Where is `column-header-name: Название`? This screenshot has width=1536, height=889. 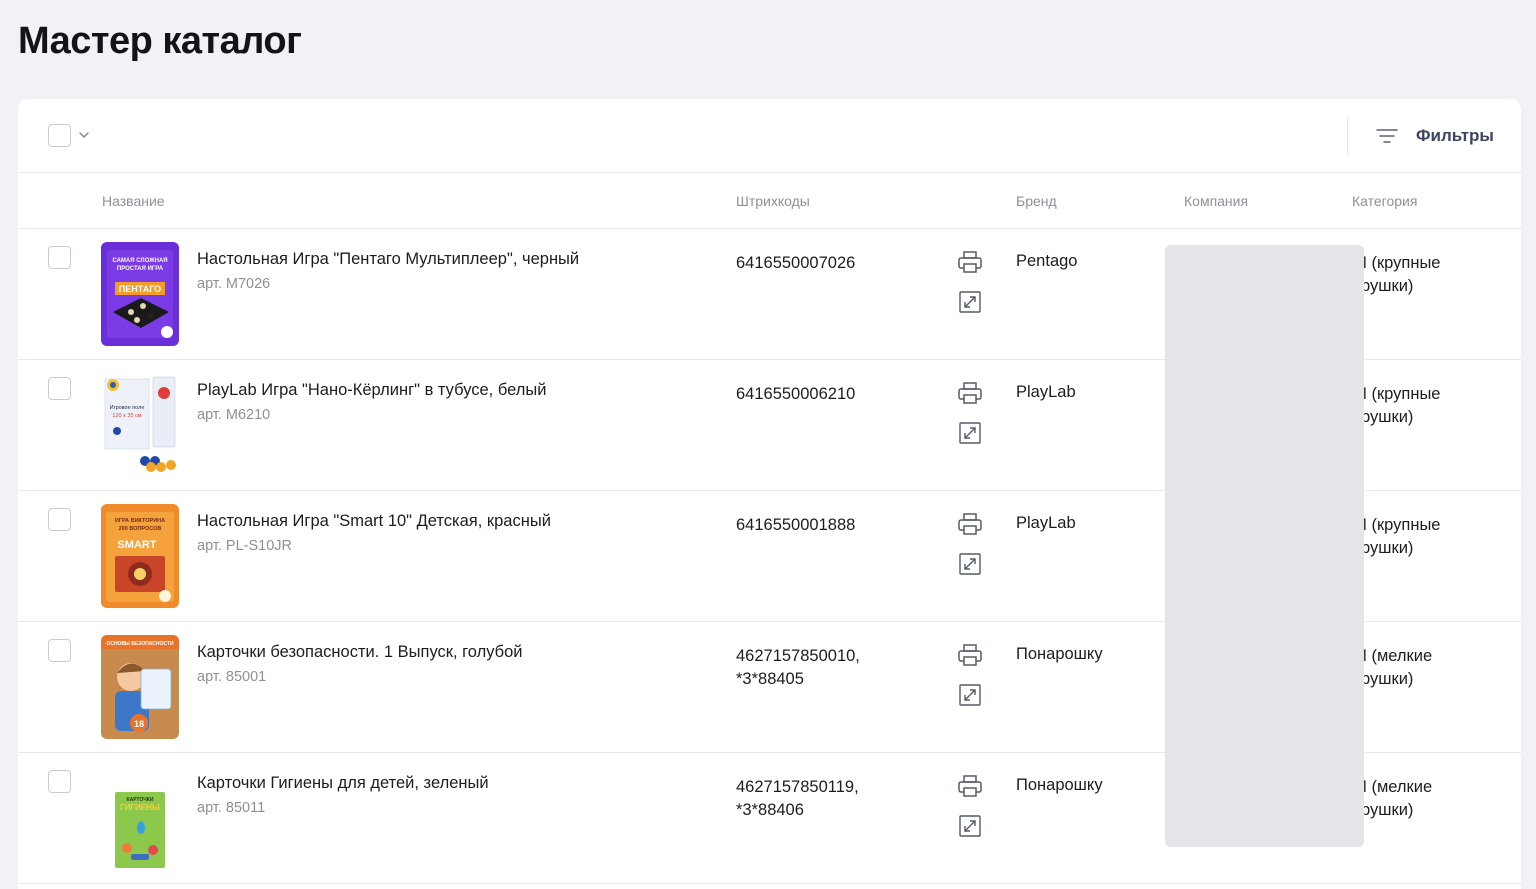
column-header-name: Название is located at coordinates (133, 201).